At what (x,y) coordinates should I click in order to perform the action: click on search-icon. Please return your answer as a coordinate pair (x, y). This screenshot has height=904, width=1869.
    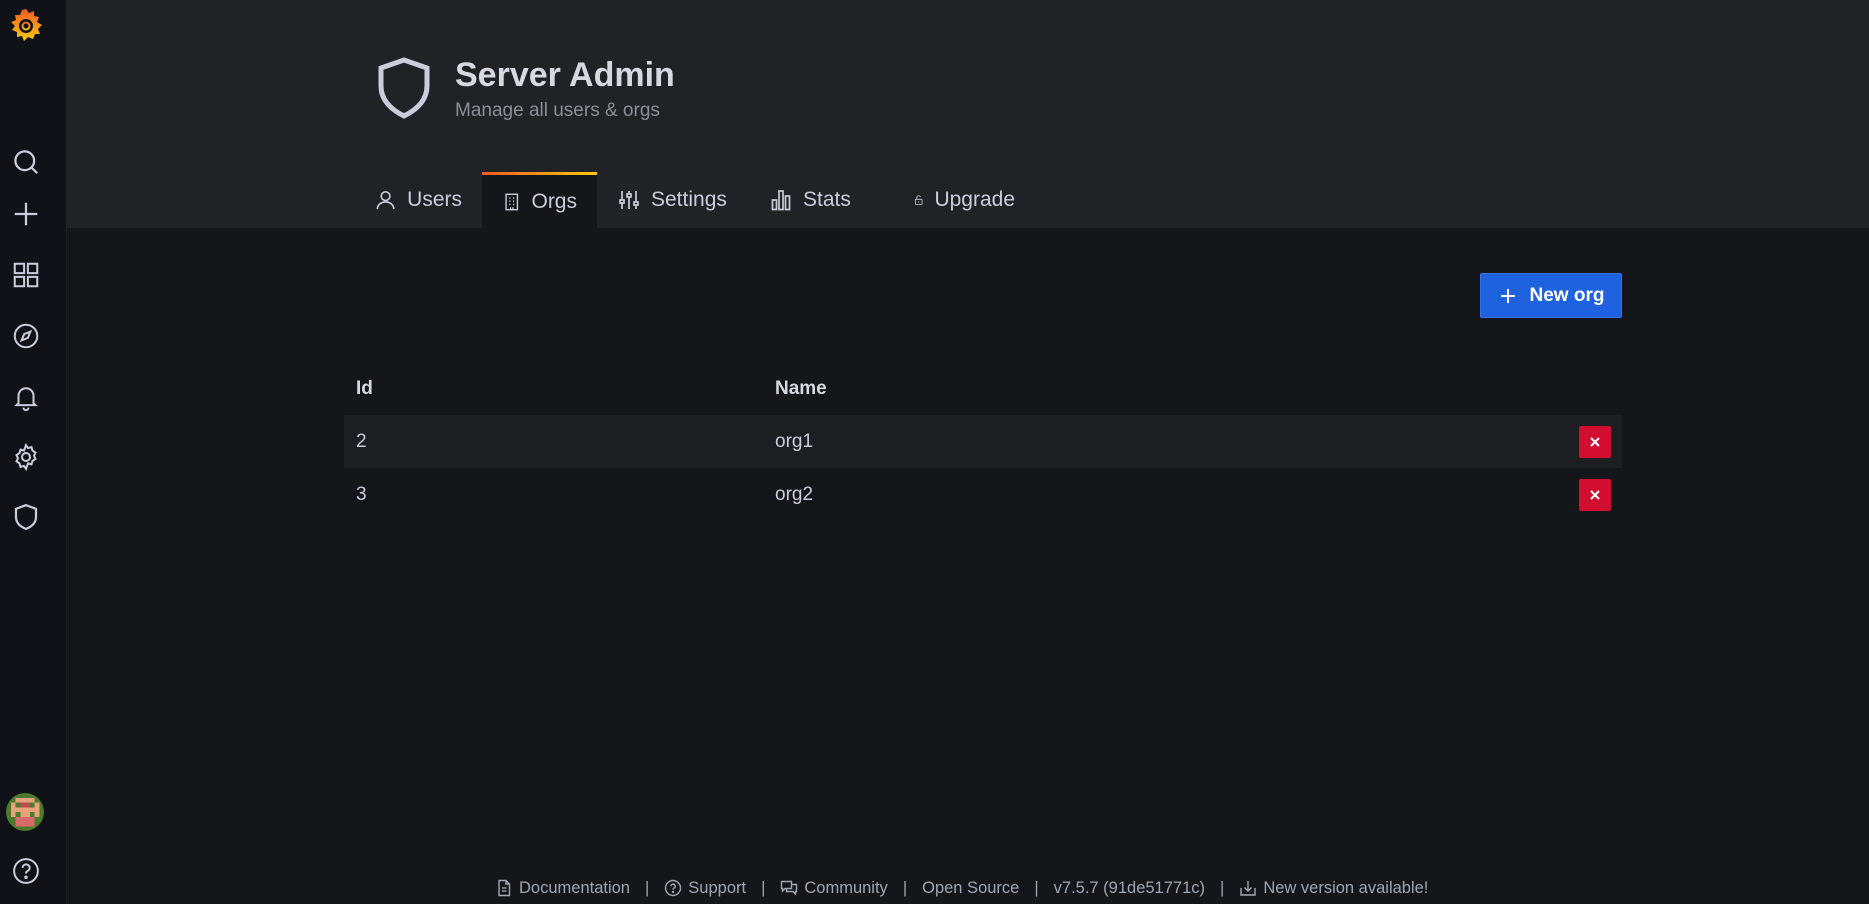
    Looking at the image, I should click on (26, 162).